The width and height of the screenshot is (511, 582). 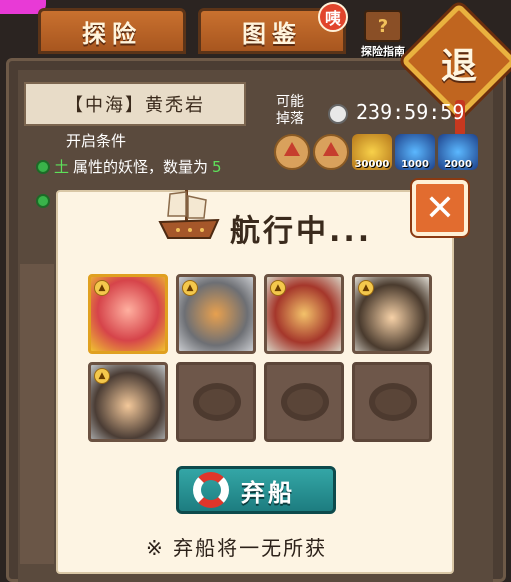 I want to click on background-list-edge, so click(x=37, y=414).